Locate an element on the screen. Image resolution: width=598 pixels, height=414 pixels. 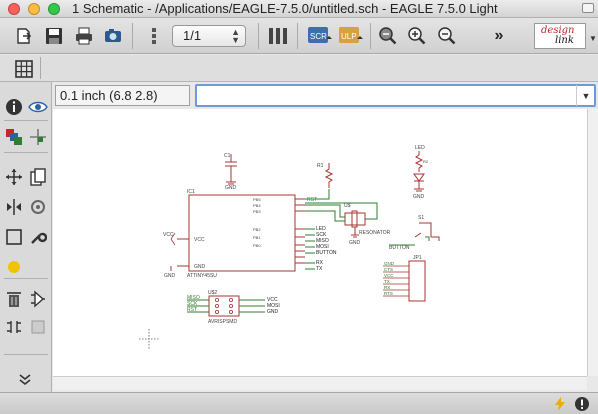
close-window-button is located at coordinates (14, 9).